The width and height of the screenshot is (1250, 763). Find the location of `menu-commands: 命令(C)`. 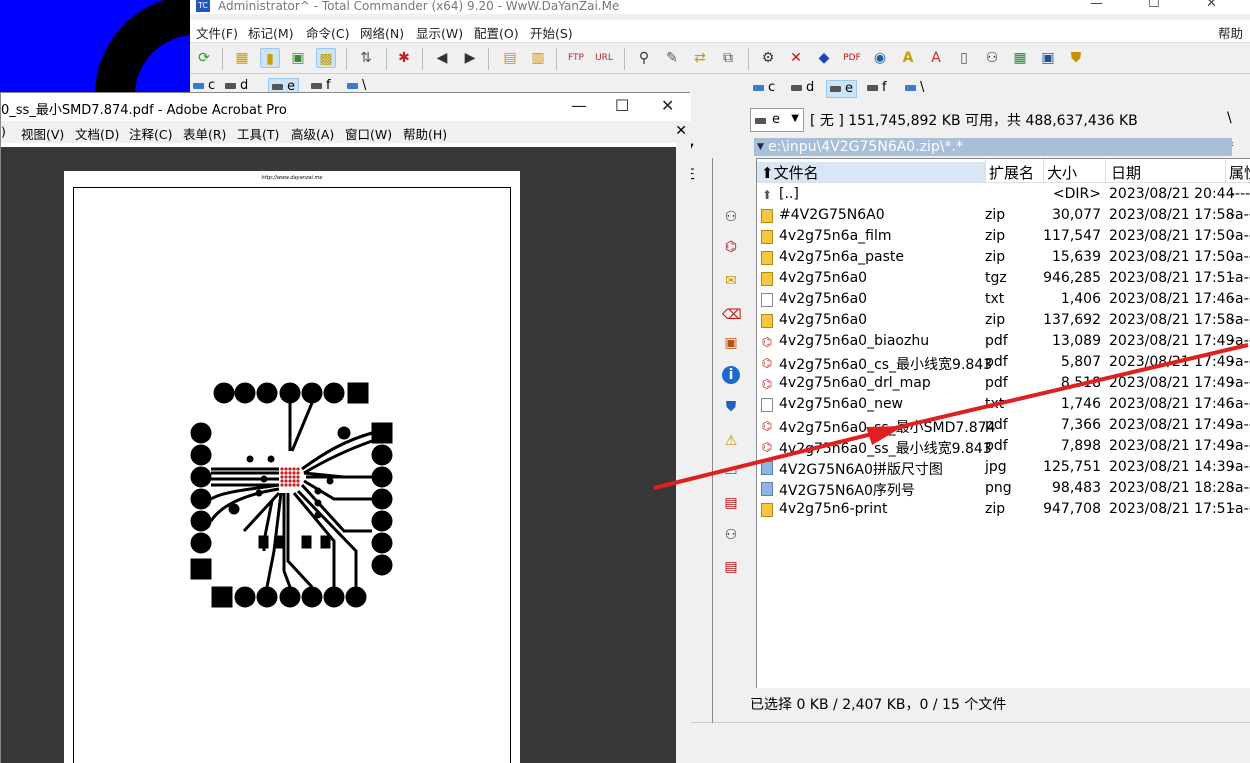

menu-commands: 命令(C) is located at coordinates (327, 32).